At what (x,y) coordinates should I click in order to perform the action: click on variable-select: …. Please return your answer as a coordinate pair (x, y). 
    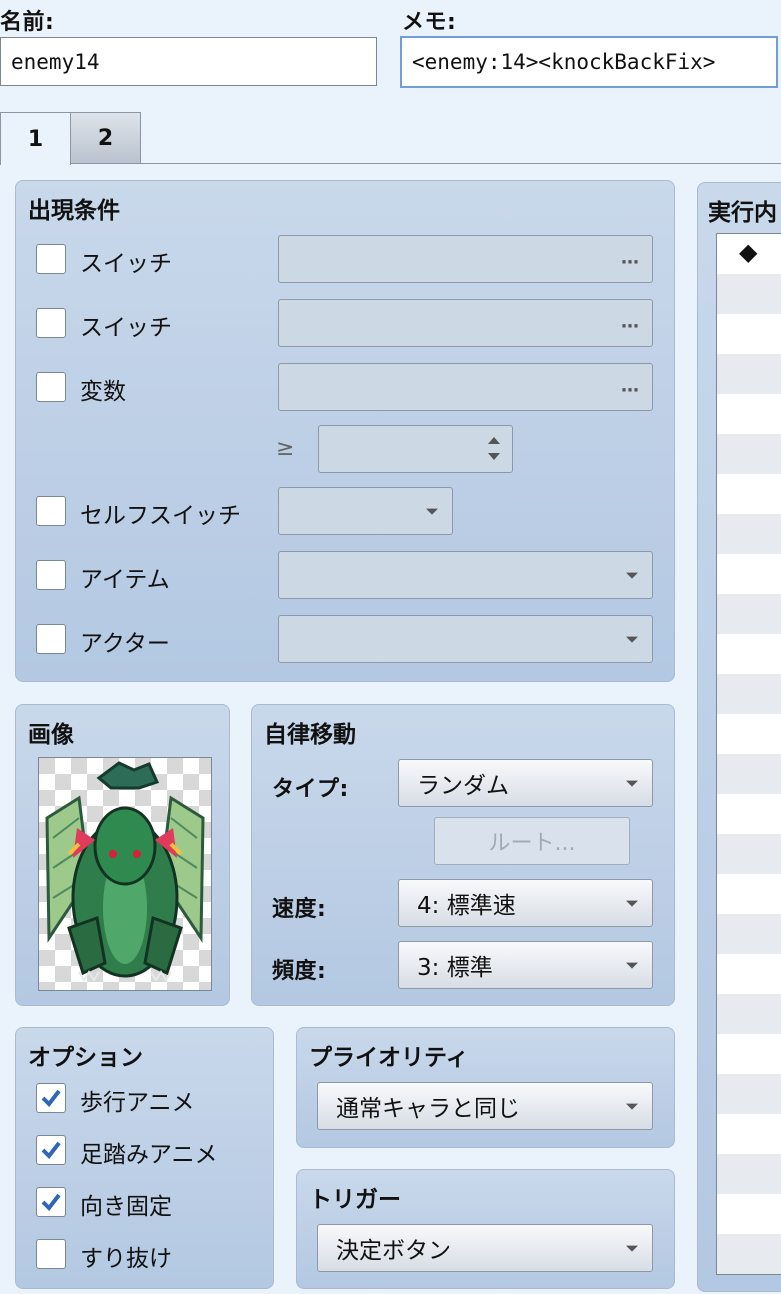
    Looking at the image, I should click on (465, 387).